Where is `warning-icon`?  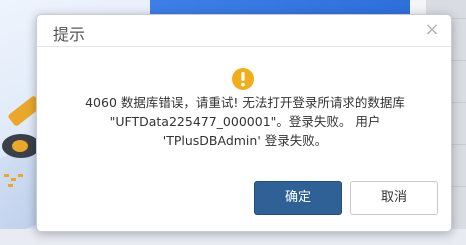 warning-icon is located at coordinates (243, 79).